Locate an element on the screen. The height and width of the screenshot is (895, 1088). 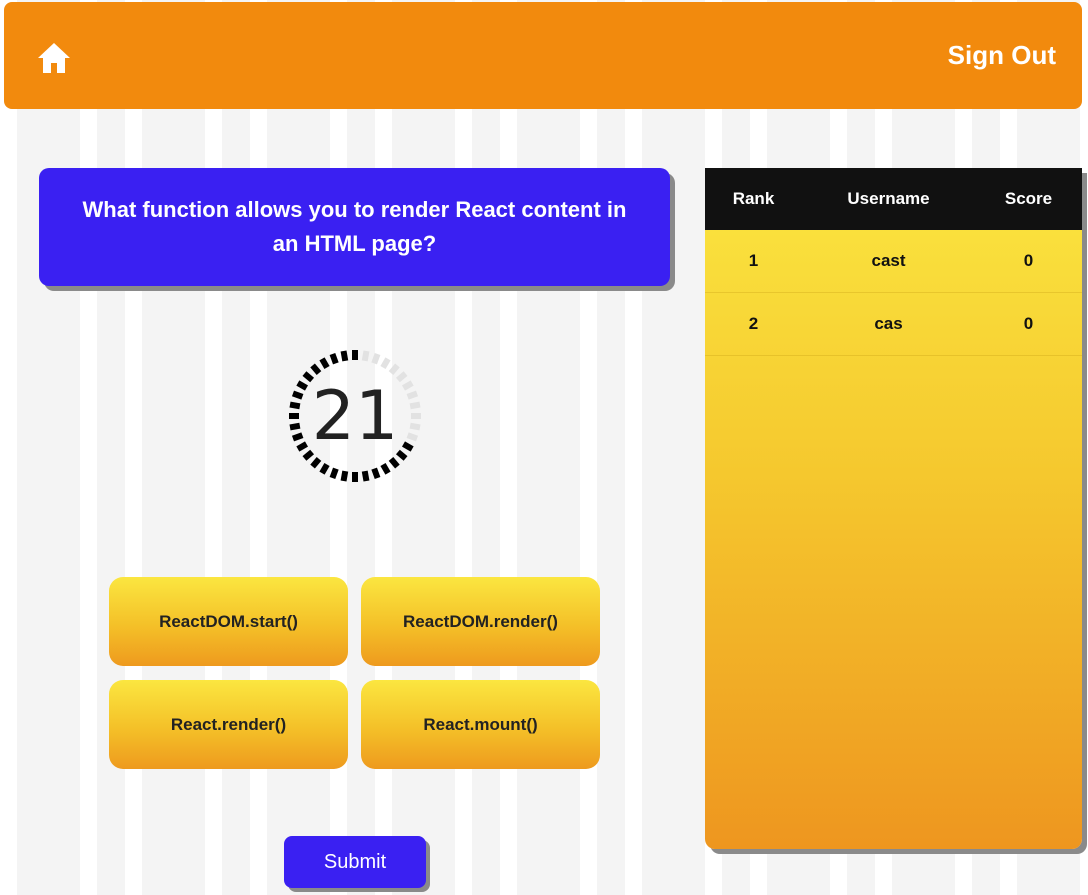
row-username: cas is located at coordinates (888, 323).